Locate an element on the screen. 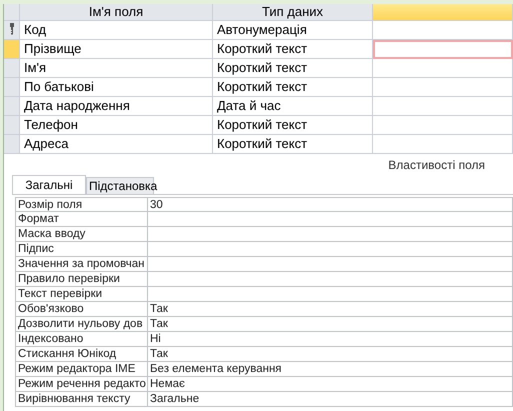  property-name: Режим речення редакто is located at coordinates (81, 384).